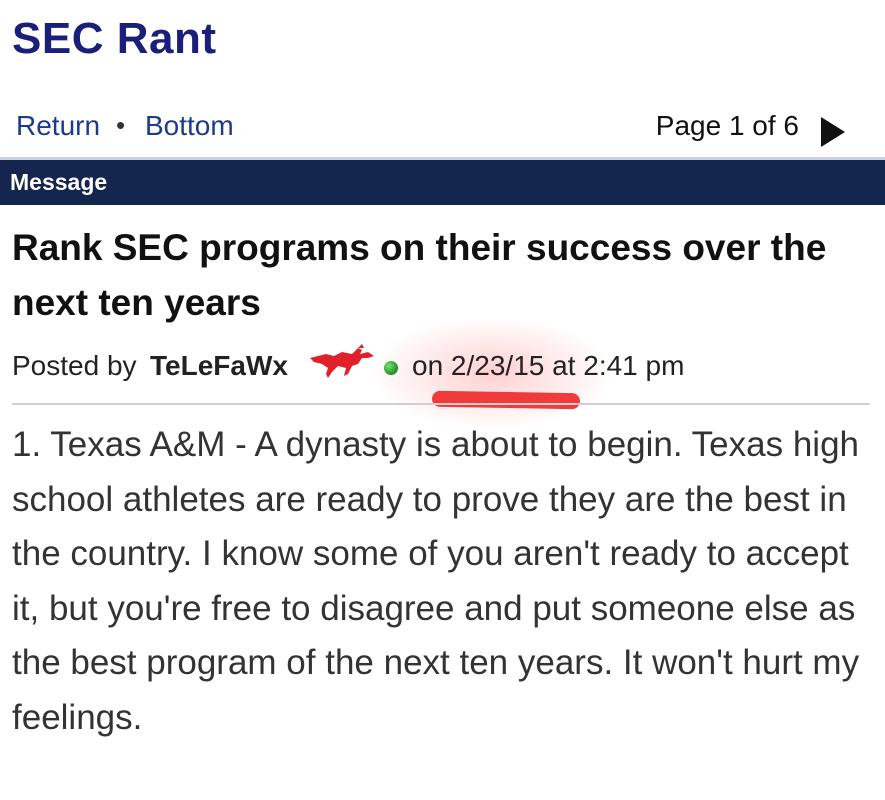 The width and height of the screenshot is (885, 800). Describe the element at coordinates (442, 126) in the screenshot. I see `nav-bar: Return • Bottom Page 1 of 6` at that location.